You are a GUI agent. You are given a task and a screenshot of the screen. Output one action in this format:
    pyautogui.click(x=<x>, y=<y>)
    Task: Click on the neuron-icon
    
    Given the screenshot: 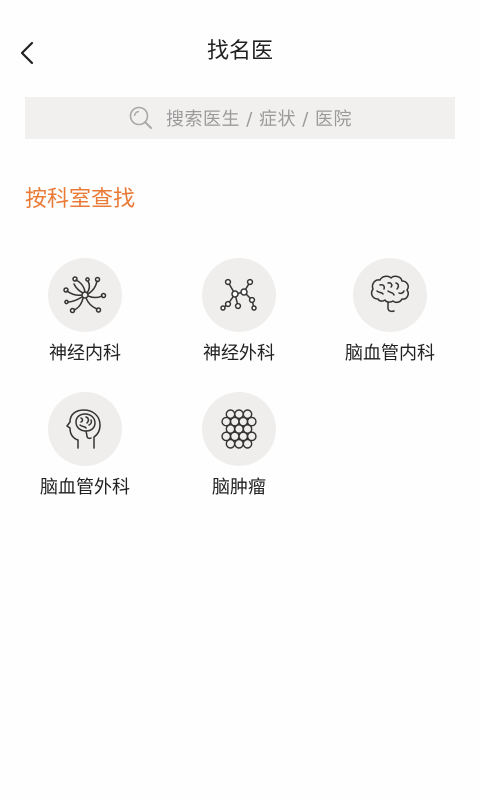 What is the action you would take?
    pyautogui.click(x=85, y=295)
    